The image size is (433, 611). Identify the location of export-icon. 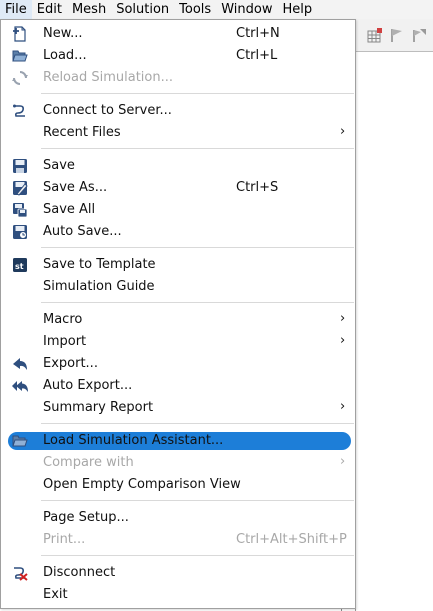
(20, 364).